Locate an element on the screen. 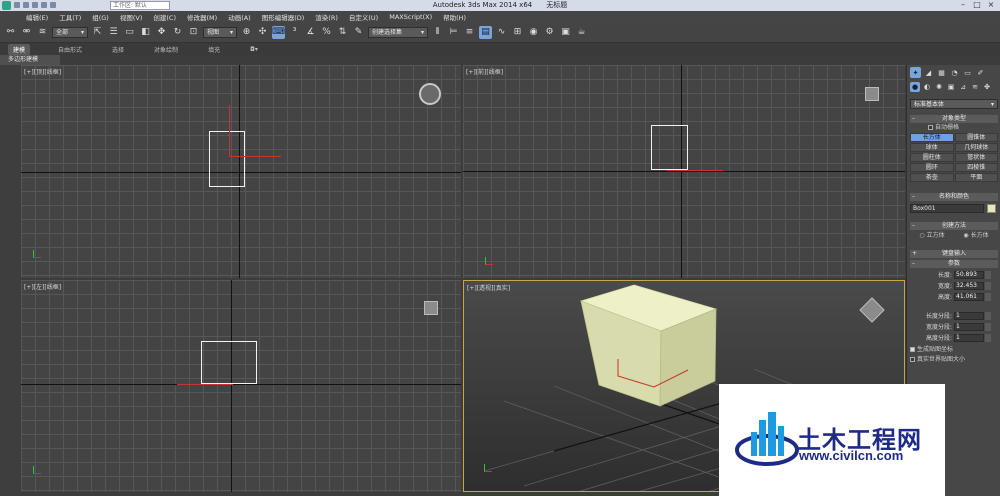  object-name-field: Box001 is located at coordinates (947, 208).